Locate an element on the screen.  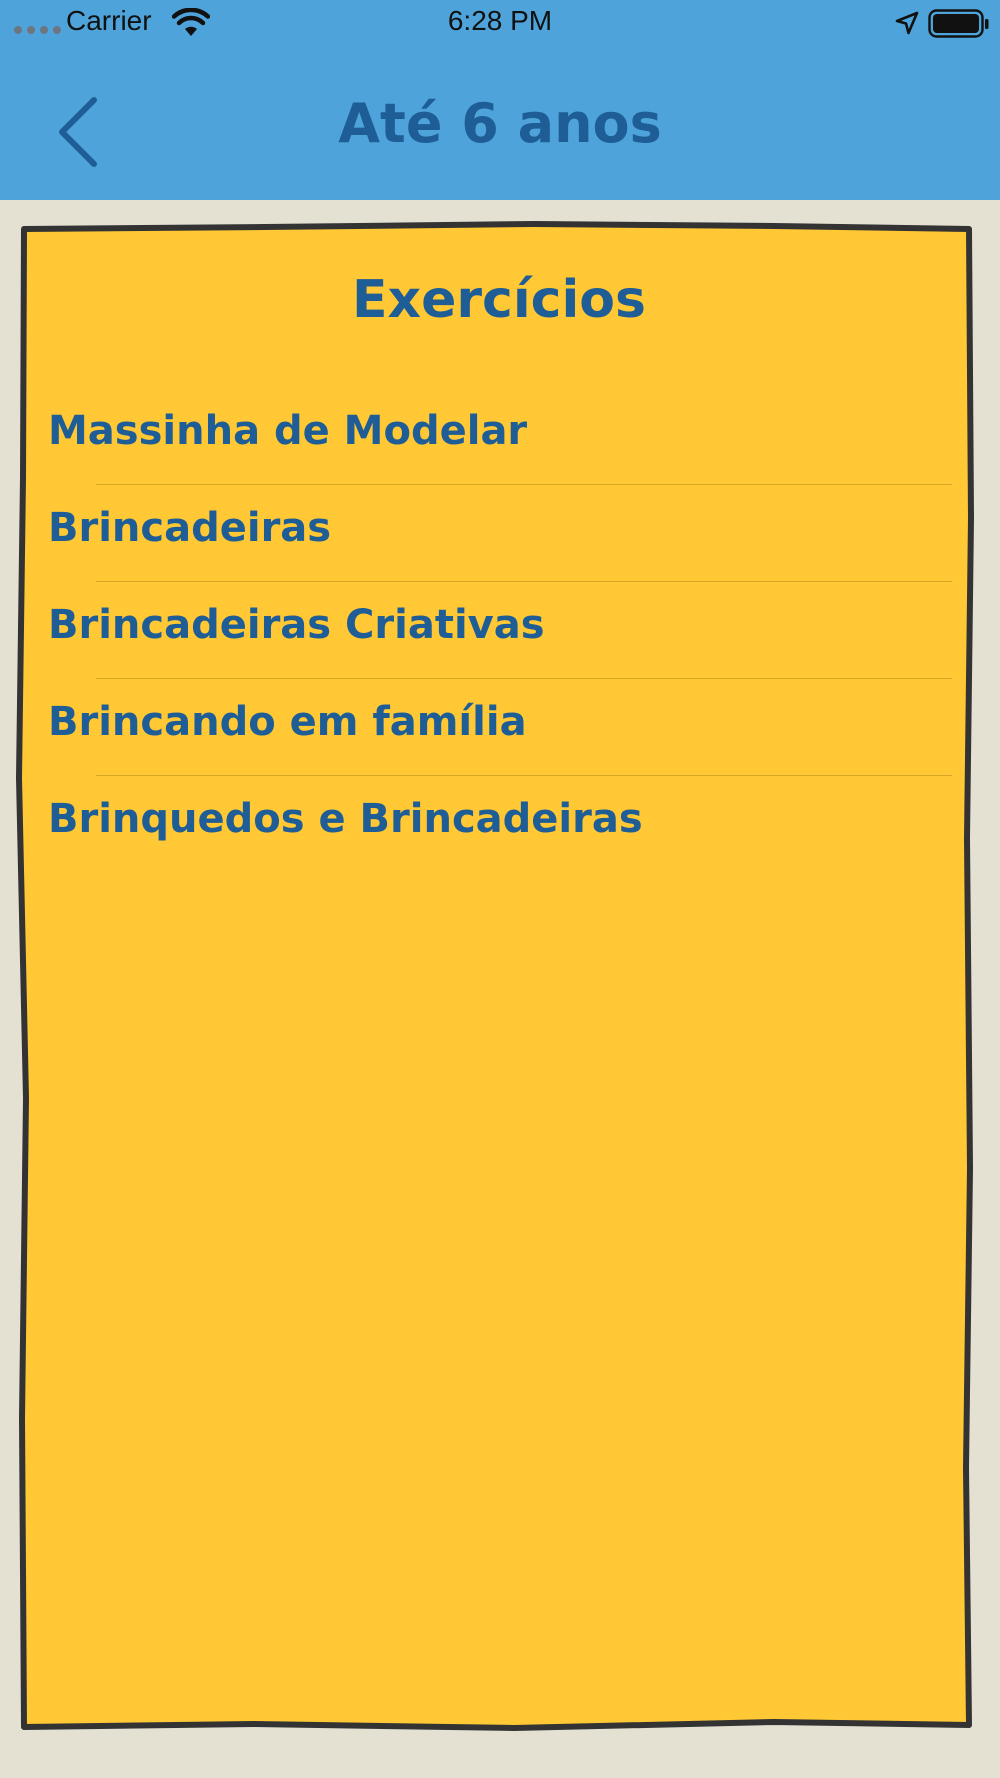
list-item-label: Massinha de Modelar is located at coordinates (288, 431).